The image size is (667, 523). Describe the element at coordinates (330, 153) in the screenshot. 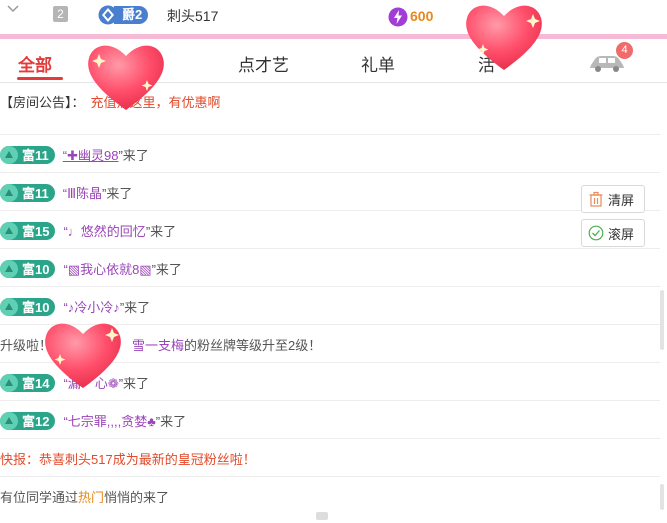

I see `list-item: 富11 “✚幽灵98 ”来了` at that location.